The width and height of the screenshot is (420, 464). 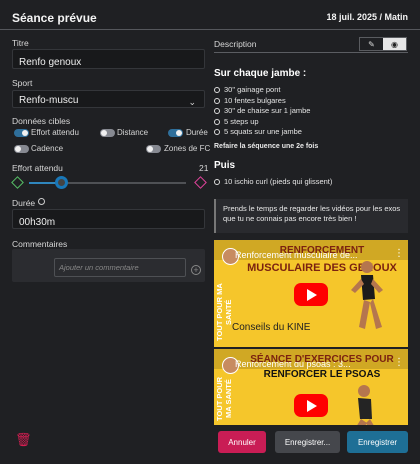 I want to click on description-label: Description, so click(x=235, y=44).